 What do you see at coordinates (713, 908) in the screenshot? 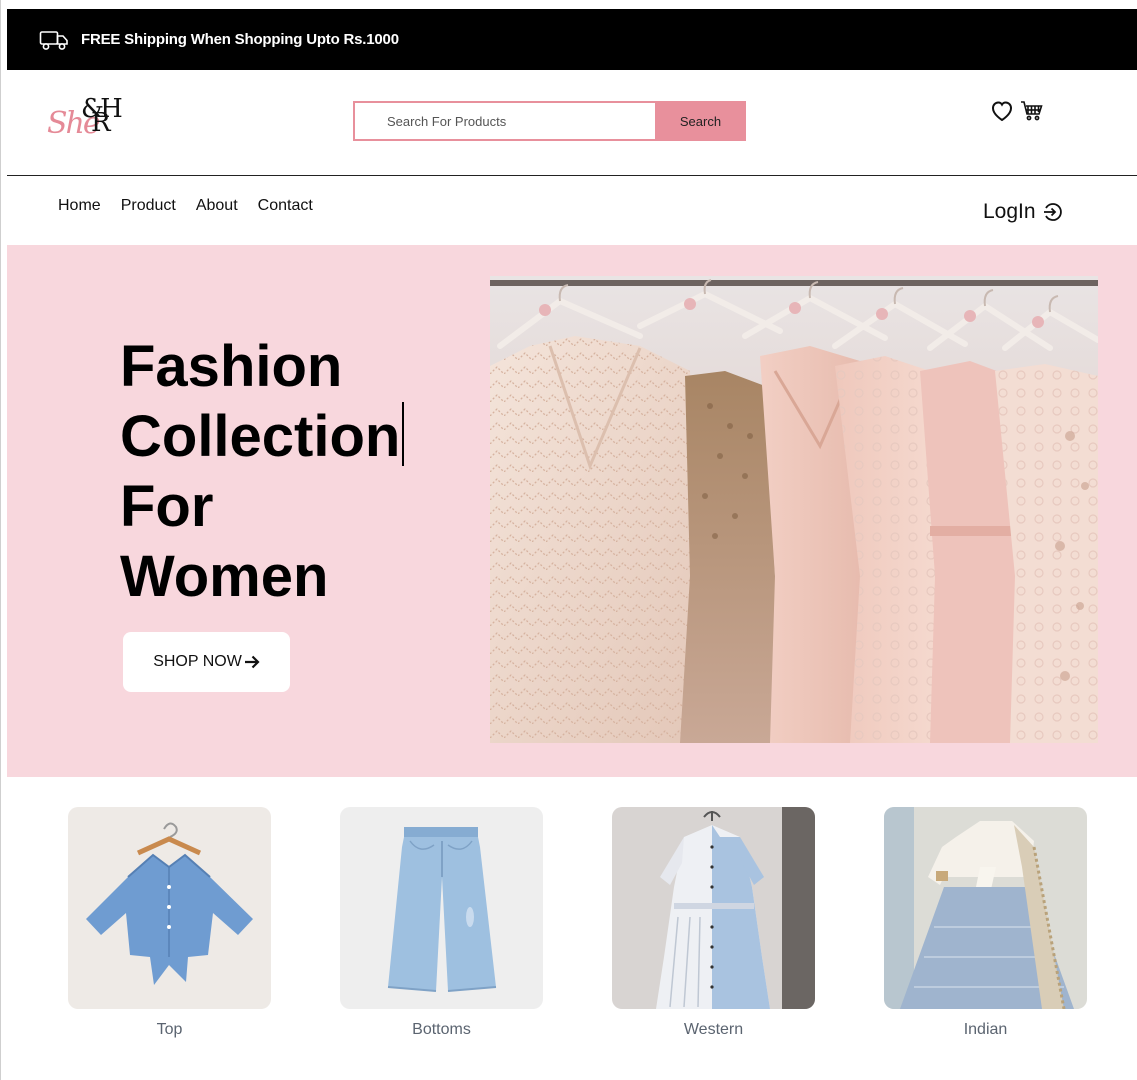
I see `category-image-western` at bounding box center [713, 908].